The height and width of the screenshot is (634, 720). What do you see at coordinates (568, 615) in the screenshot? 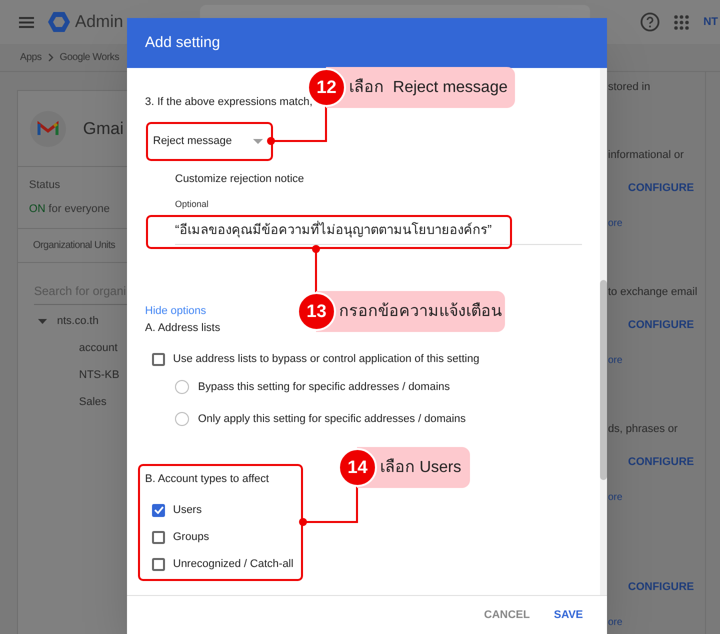
I see `save-button: SAVE` at bounding box center [568, 615].